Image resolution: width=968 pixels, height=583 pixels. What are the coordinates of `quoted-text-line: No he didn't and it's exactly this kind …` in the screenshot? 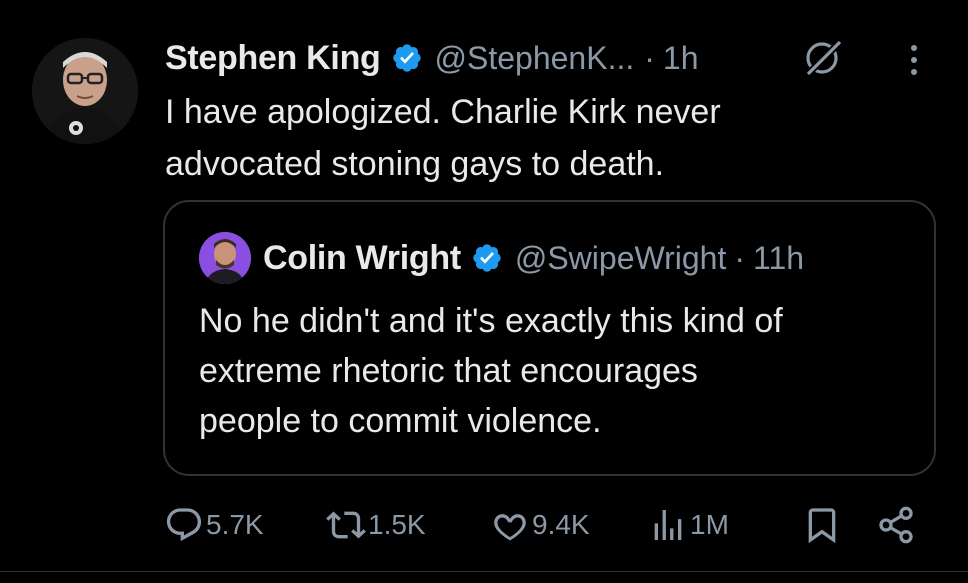 It's located at (491, 321).